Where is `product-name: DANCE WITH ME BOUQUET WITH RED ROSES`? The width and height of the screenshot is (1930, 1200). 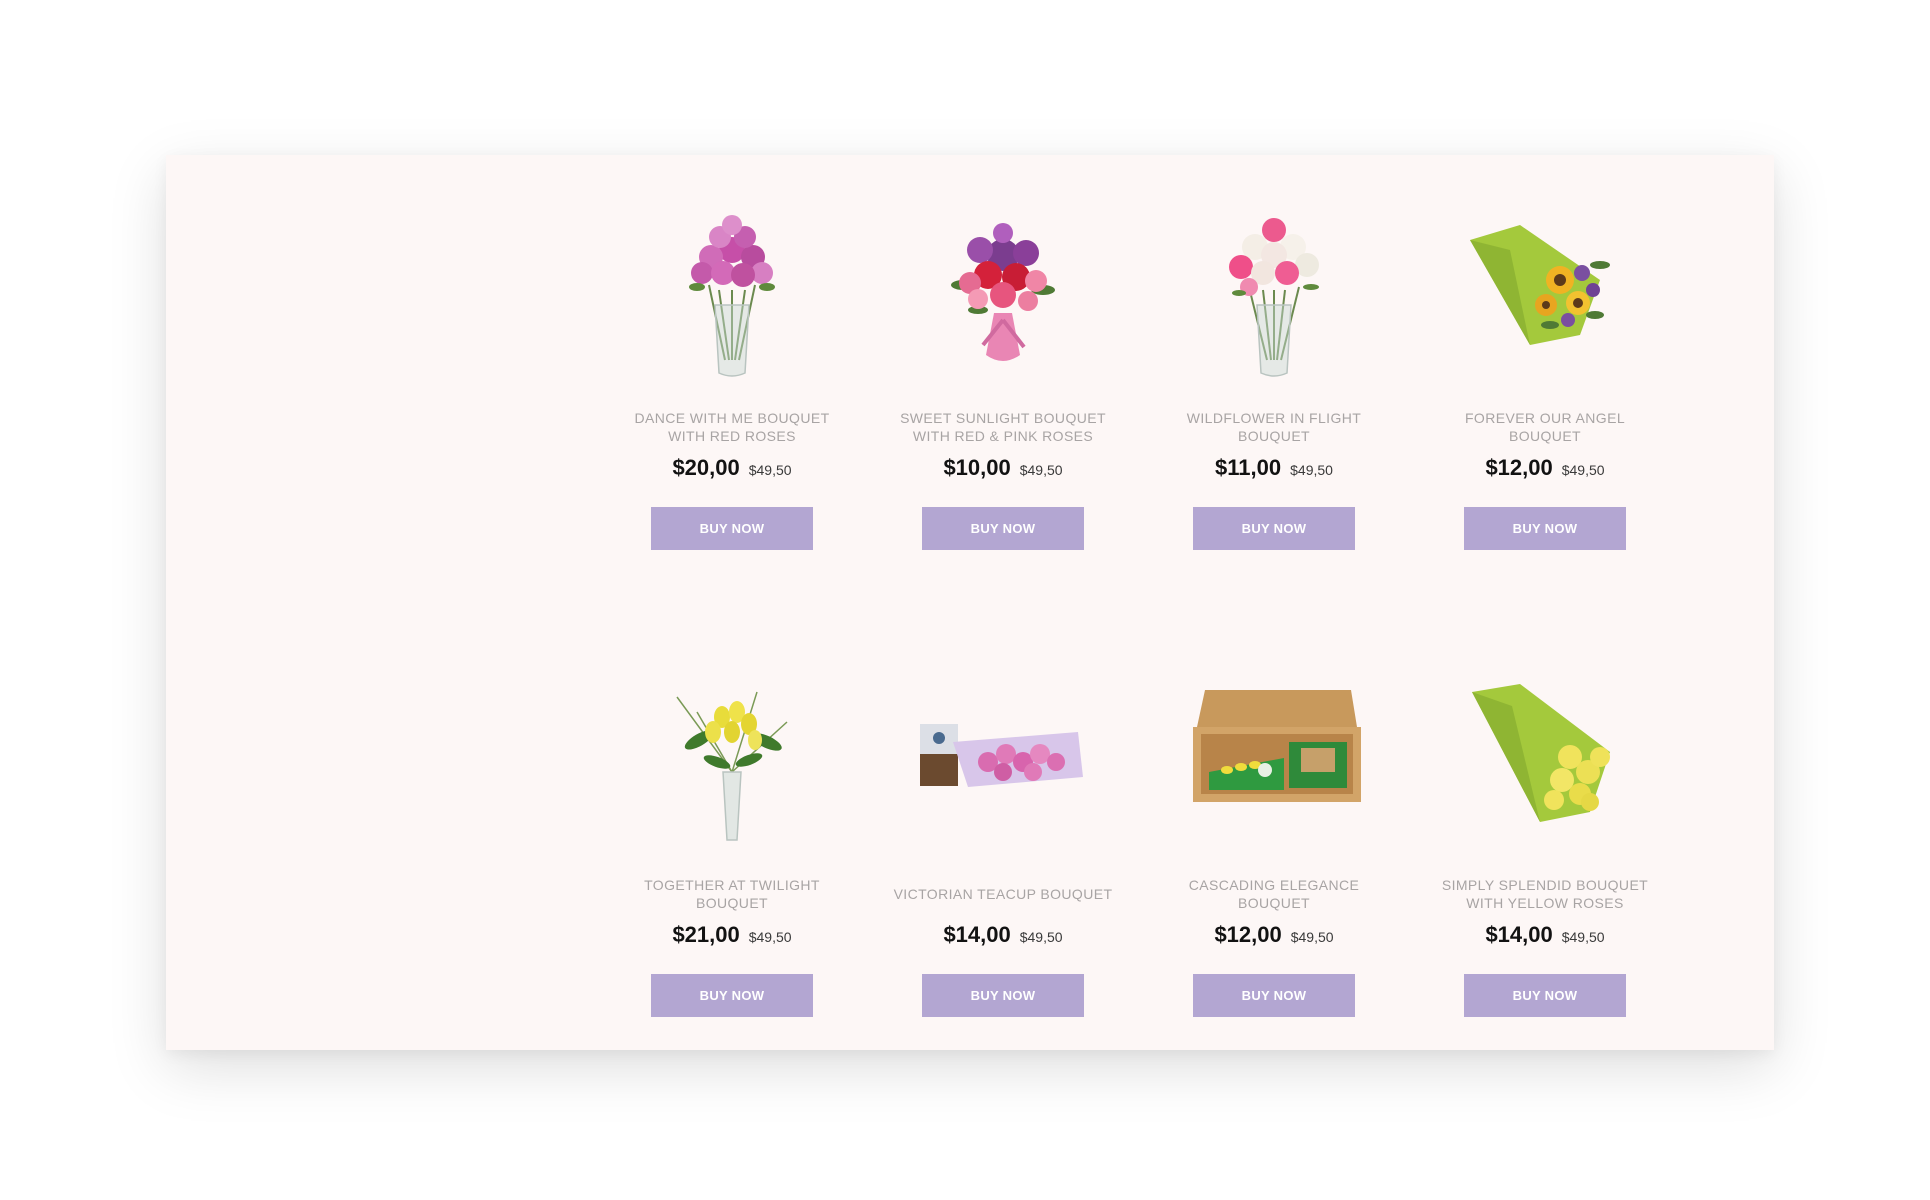 product-name: DANCE WITH ME BOUQUET WITH RED ROSES is located at coordinates (732, 427).